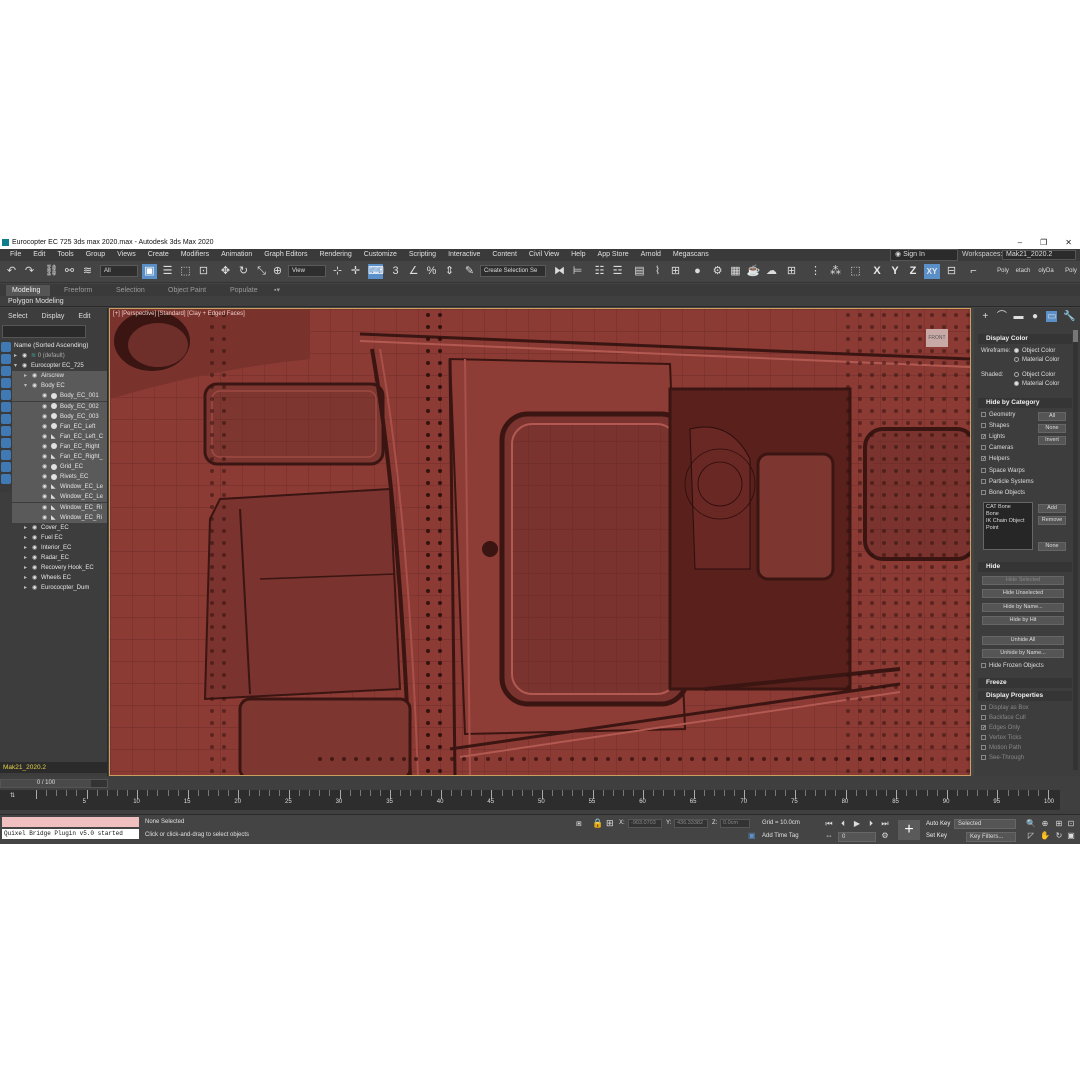 This screenshot has width=1080, height=1080. What do you see at coordinates (1023, 620) in the screenshot?
I see `hide-by-hit-button: Hide by Hit` at bounding box center [1023, 620].